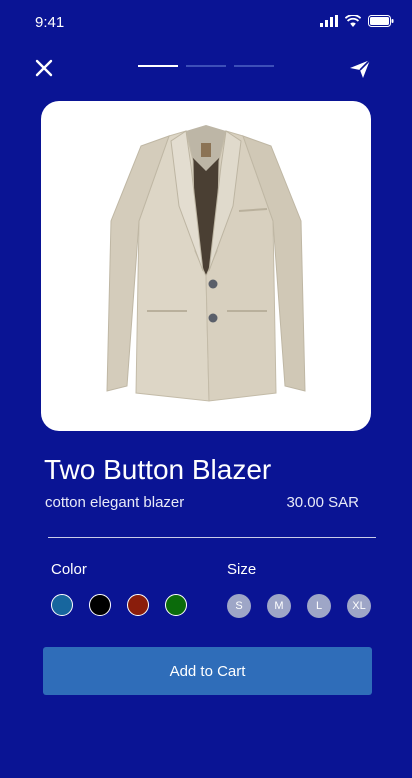 The height and width of the screenshot is (778, 412). I want to click on wifi-icon, so click(353, 21).